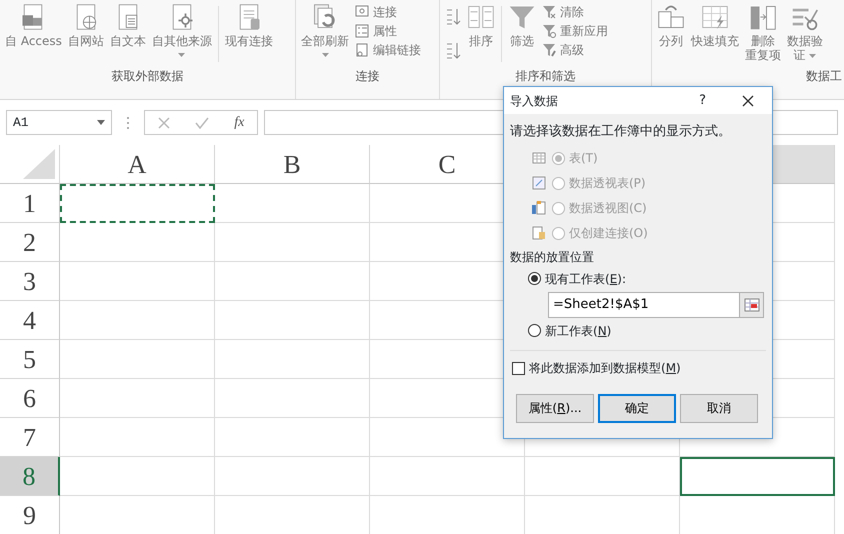  I want to click on group-label: 排序和筛选, so click(545, 76).